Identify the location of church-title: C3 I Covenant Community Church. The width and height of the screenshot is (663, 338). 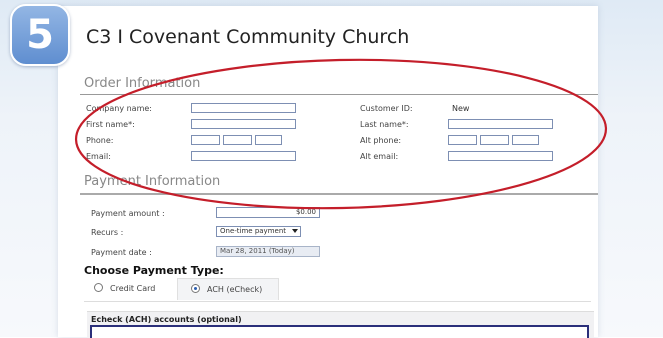
(248, 37).